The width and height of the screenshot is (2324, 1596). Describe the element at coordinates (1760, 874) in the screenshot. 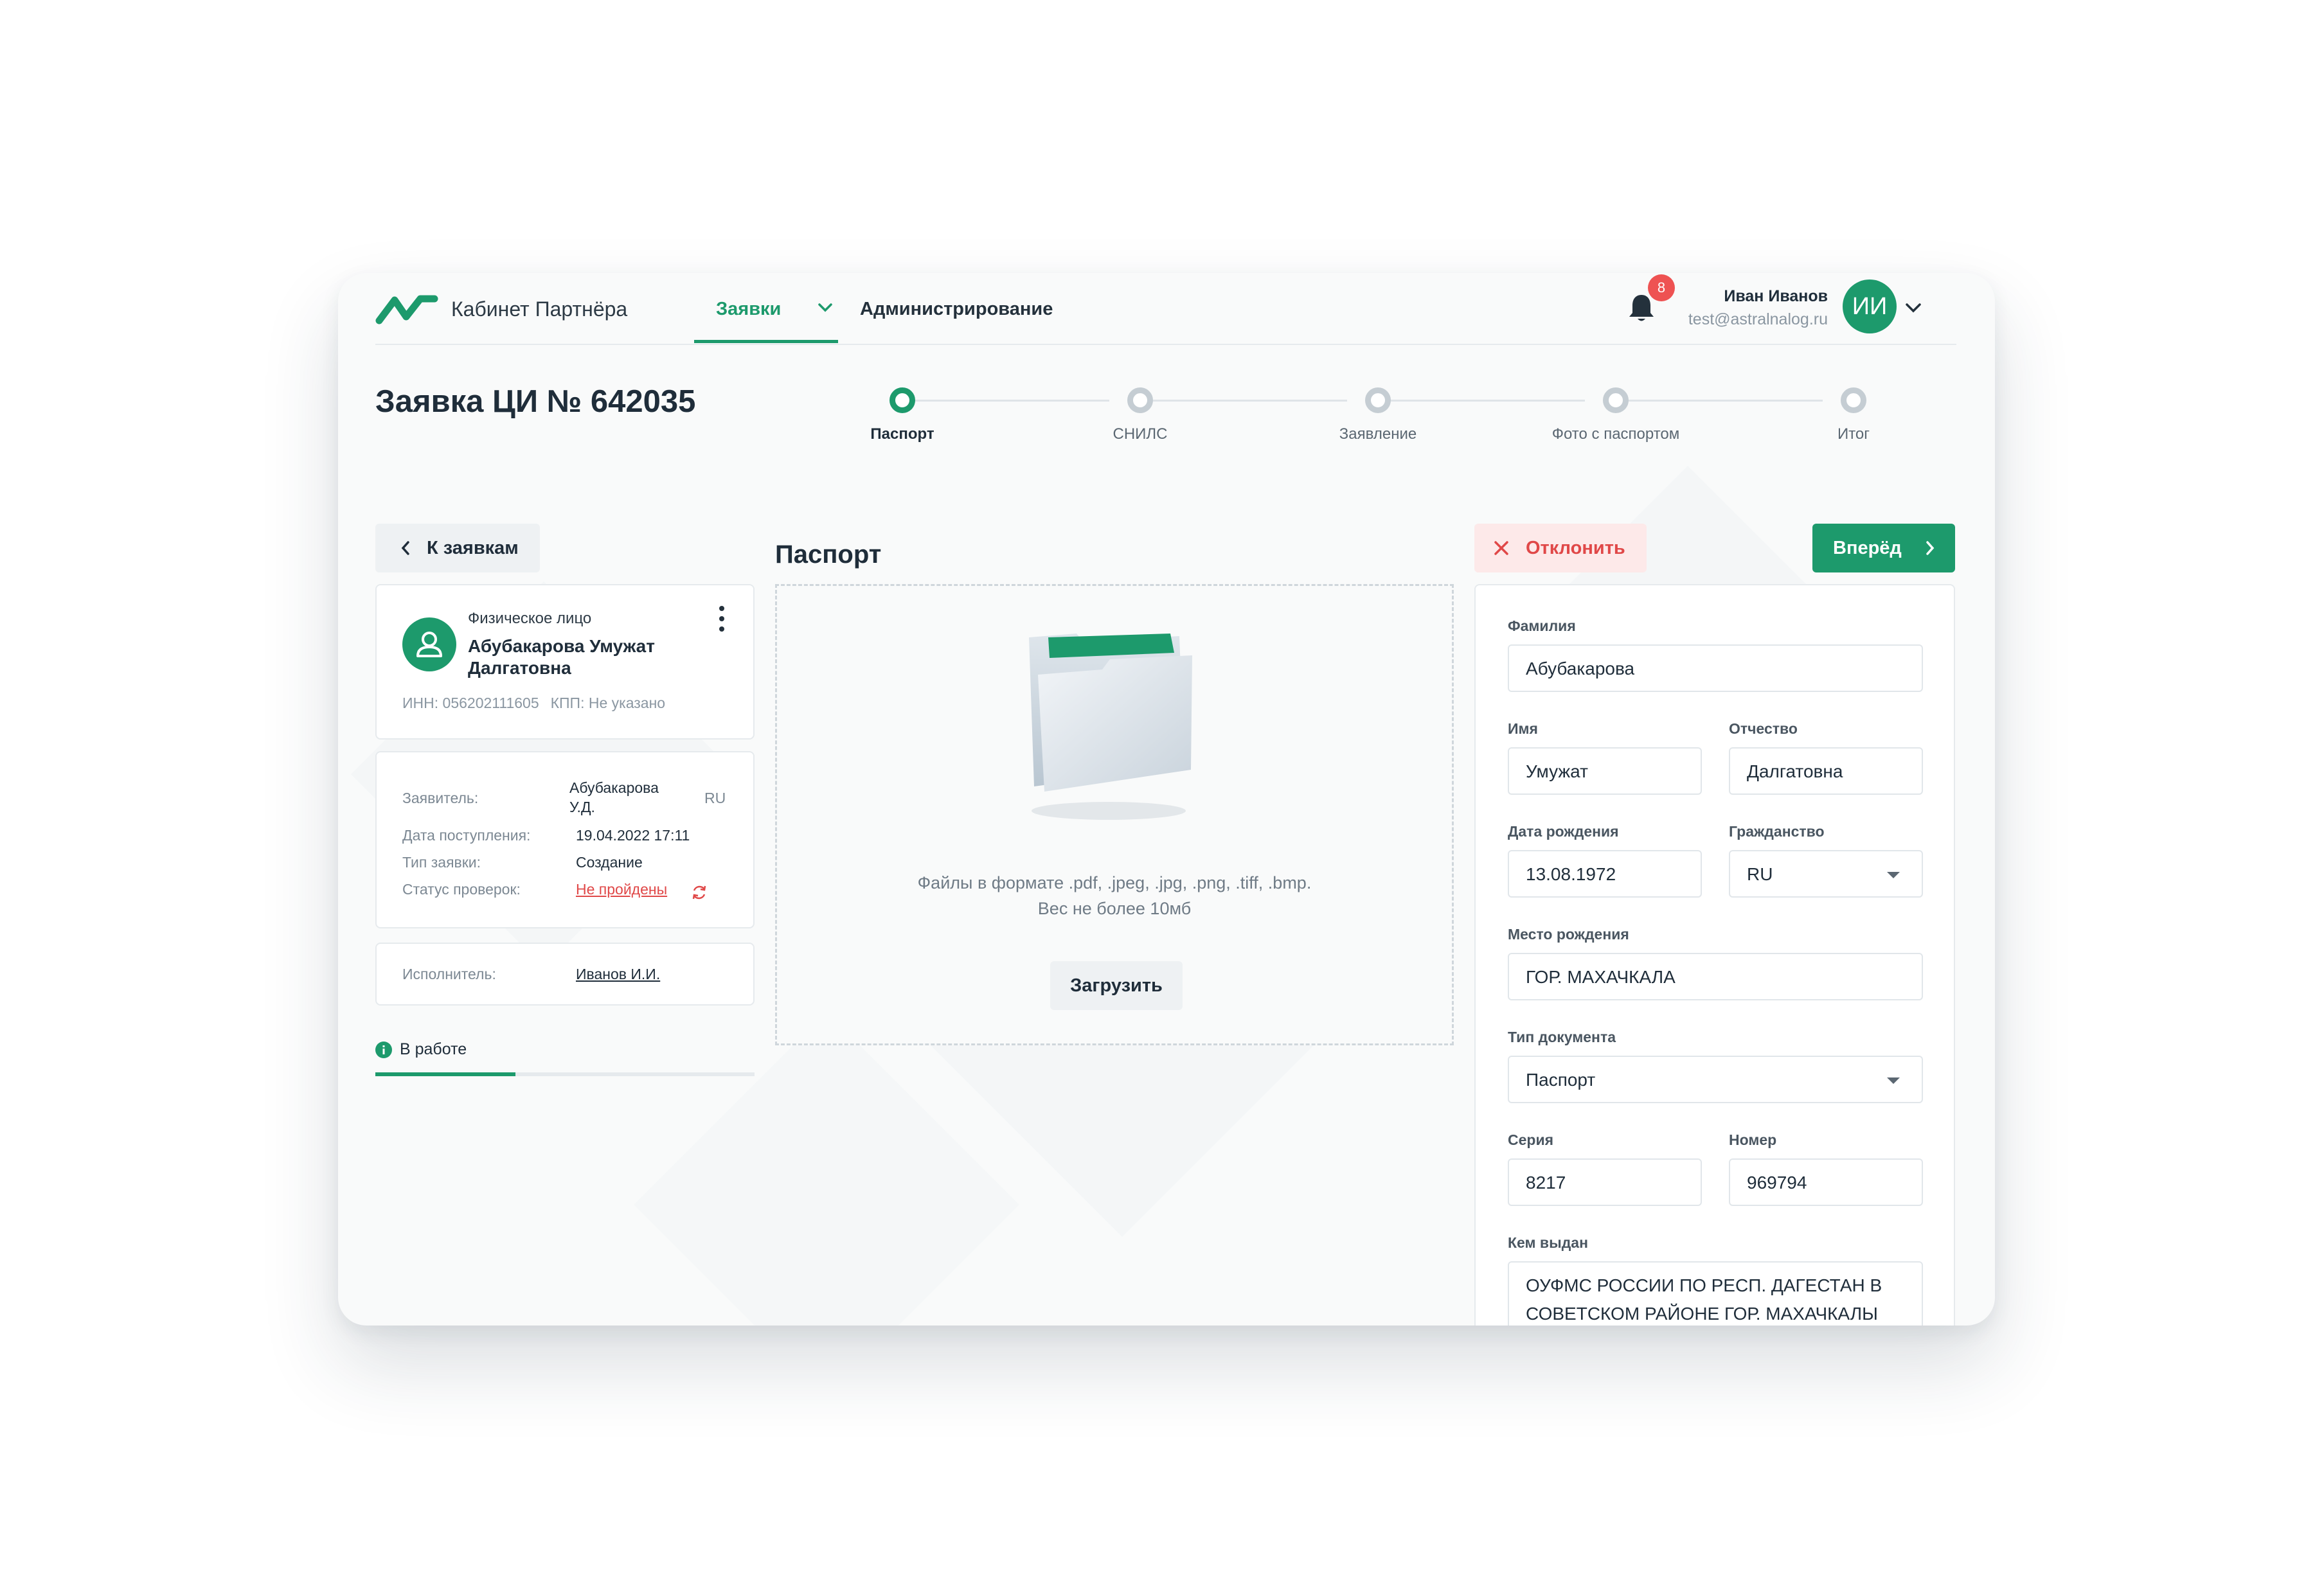

I see `citizenship-value: RU` at that location.